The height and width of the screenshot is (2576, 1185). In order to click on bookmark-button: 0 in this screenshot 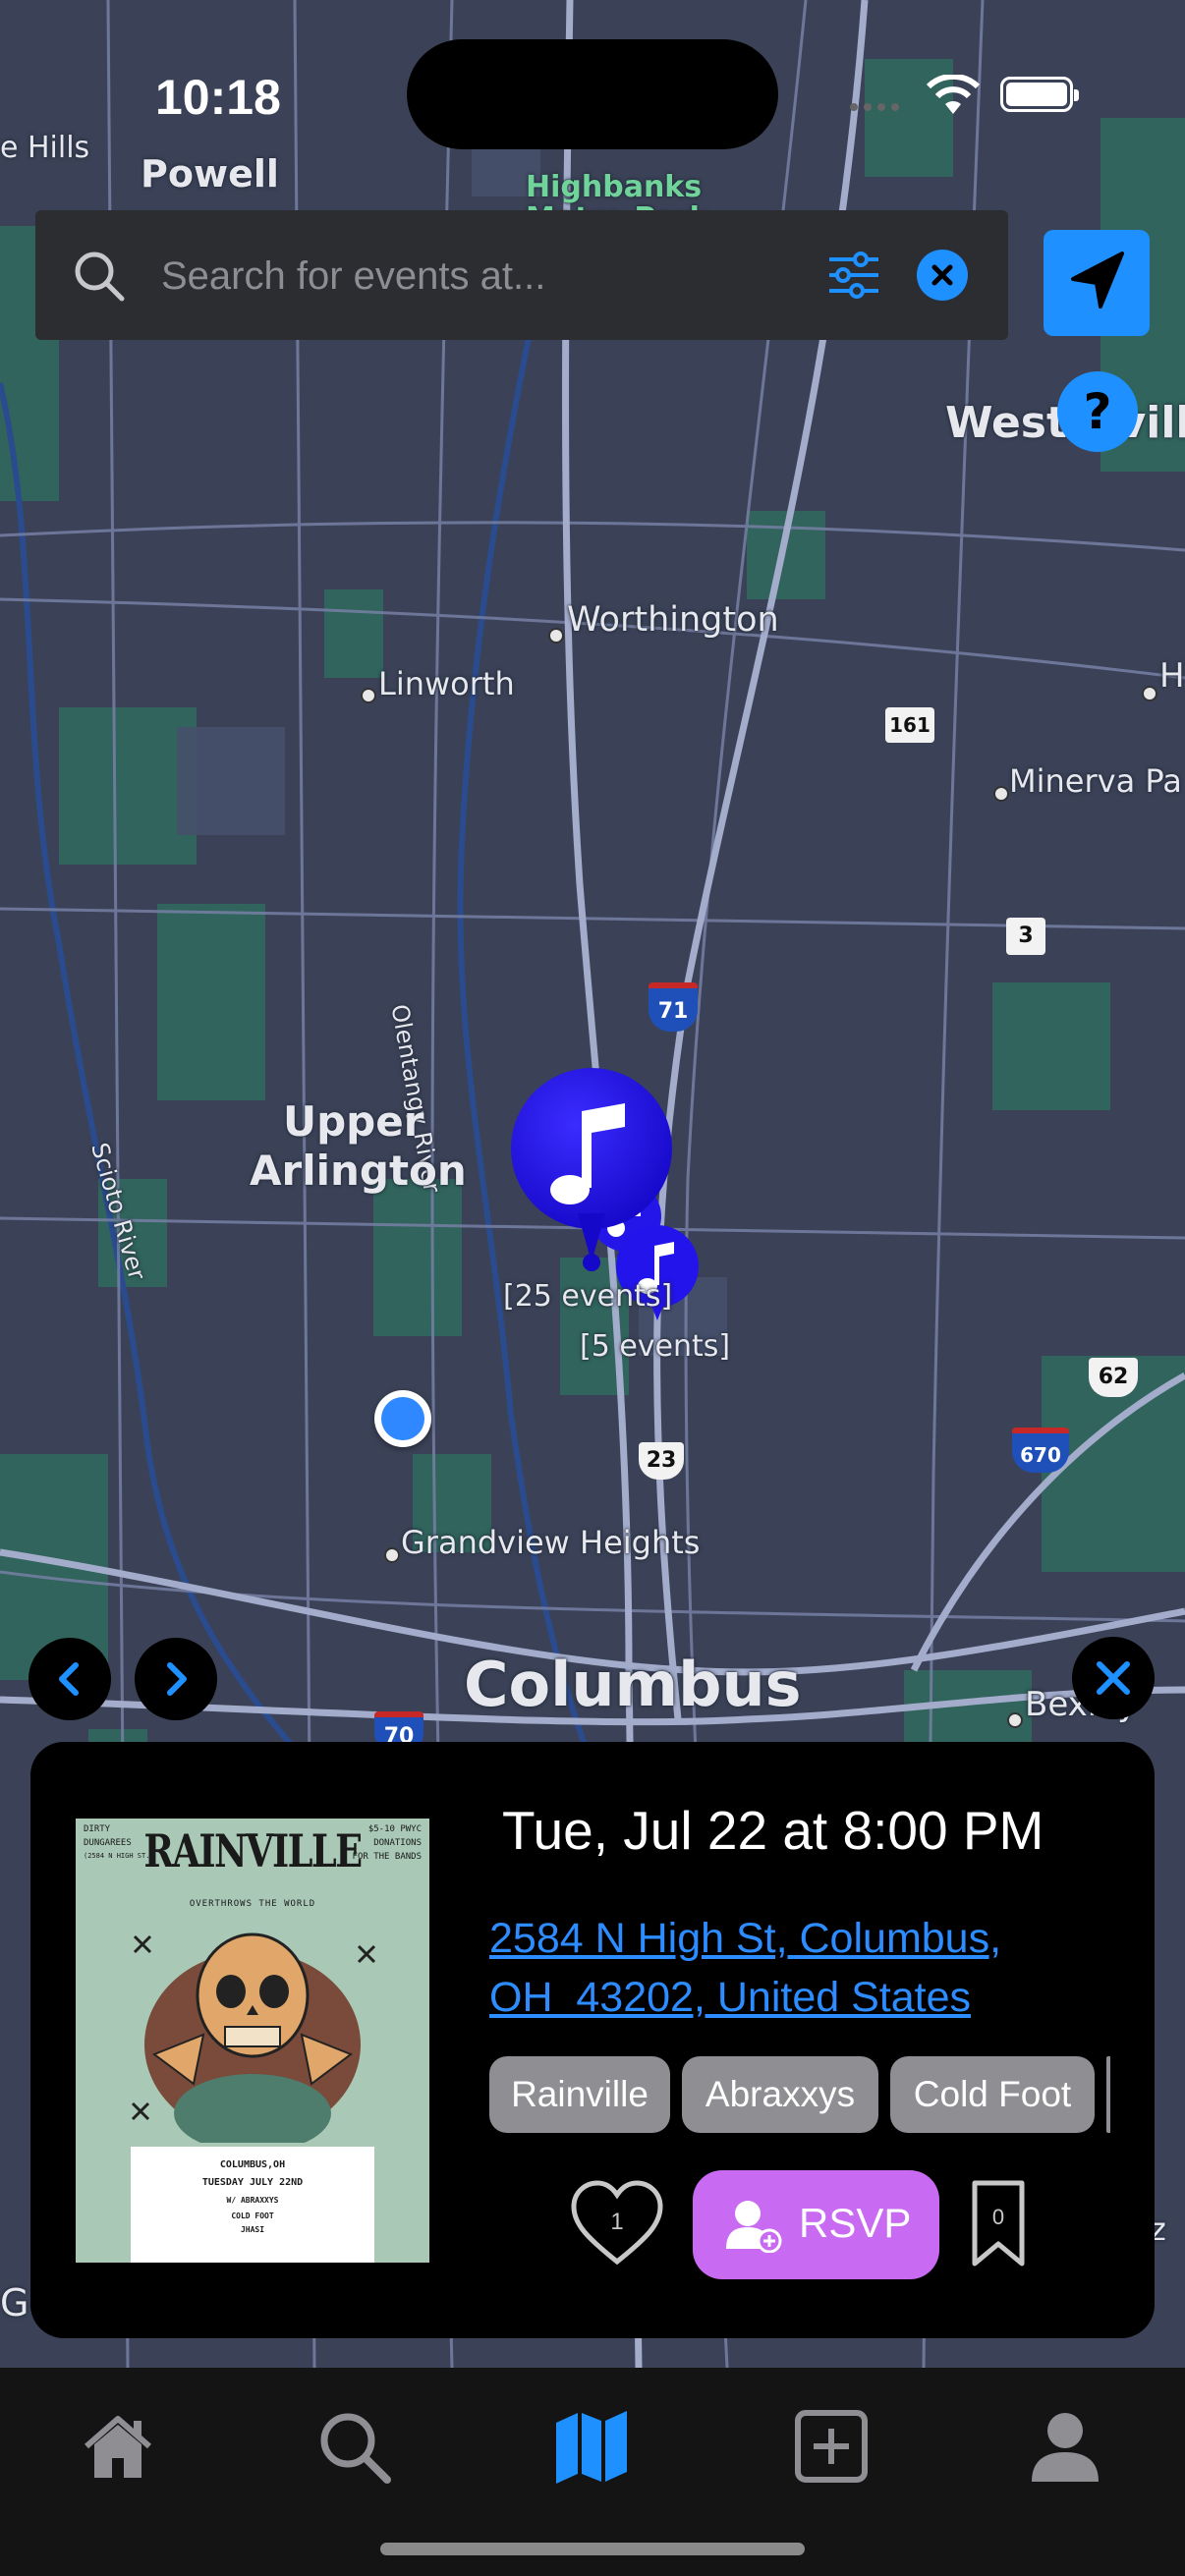, I will do `click(999, 2223)`.